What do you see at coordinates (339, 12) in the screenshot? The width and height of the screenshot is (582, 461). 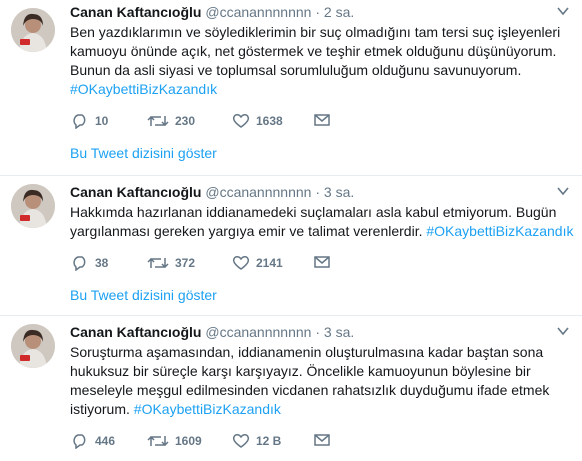 I see `timestamp: 2 sa.` at bounding box center [339, 12].